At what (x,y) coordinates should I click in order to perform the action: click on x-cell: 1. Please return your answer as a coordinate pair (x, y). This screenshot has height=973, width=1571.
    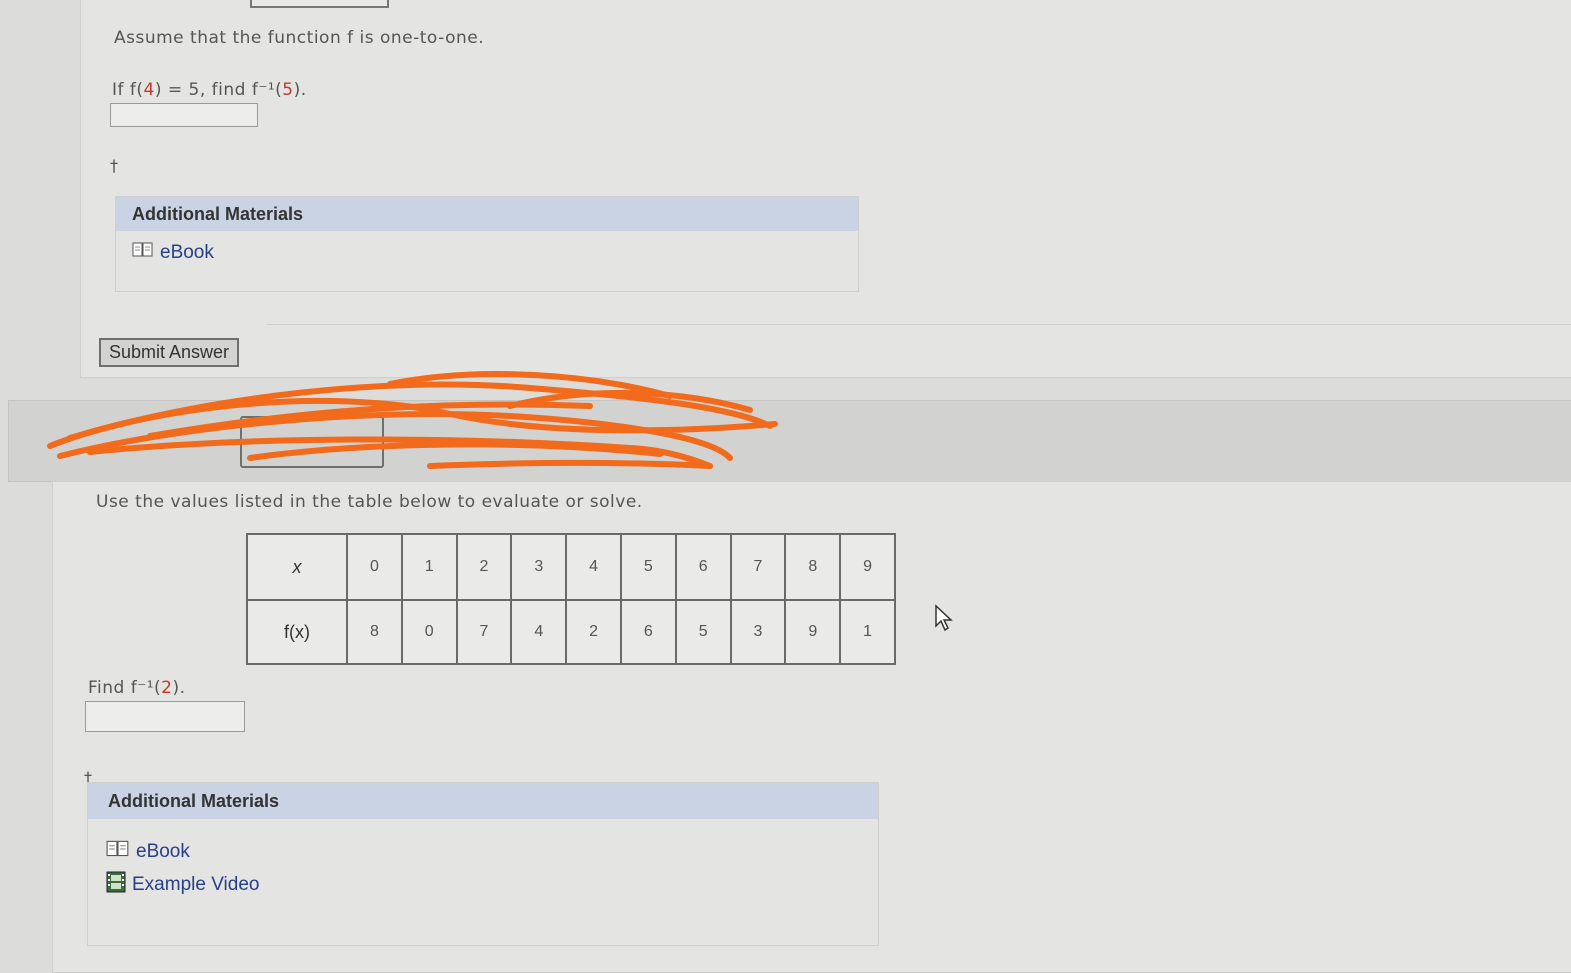
    Looking at the image, I should click on (429, 567).